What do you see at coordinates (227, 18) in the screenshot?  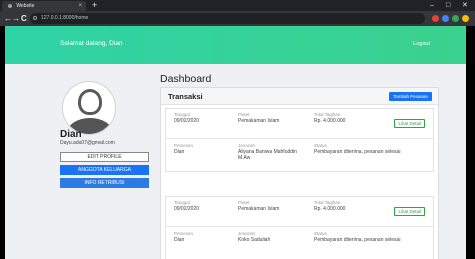 I see `url-input: 127.0.0.1:8000/home` at bounding box center [227, 18].